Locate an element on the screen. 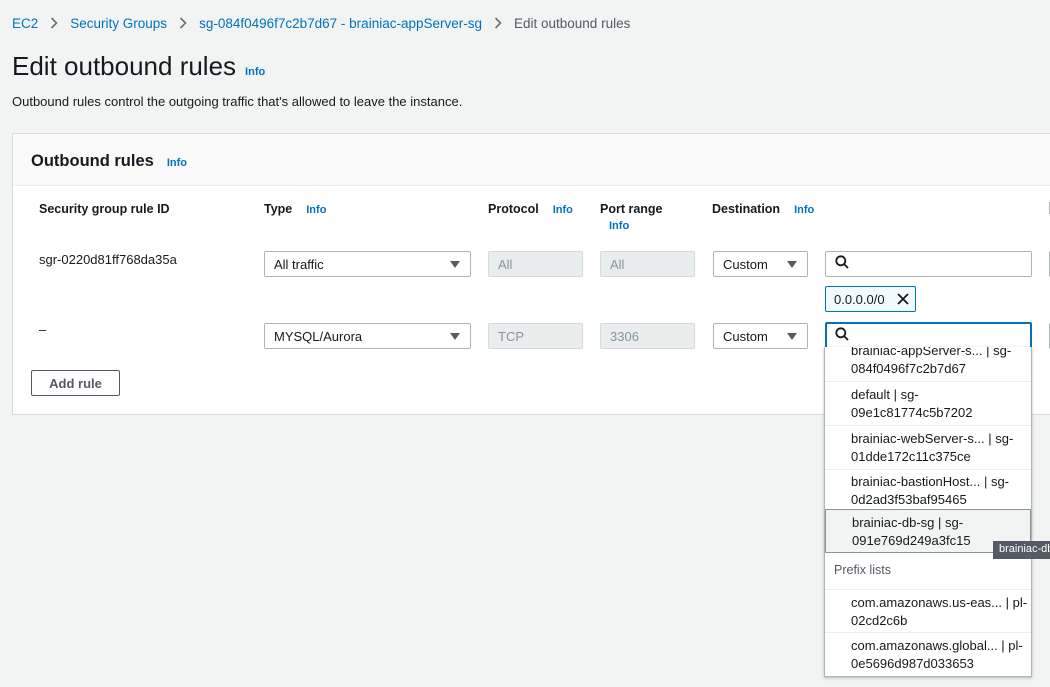 Image resolution: width=1050 pixels, height=687 pixels. column-rule-id: Security group rule ID is located at coordinates (104, 209).